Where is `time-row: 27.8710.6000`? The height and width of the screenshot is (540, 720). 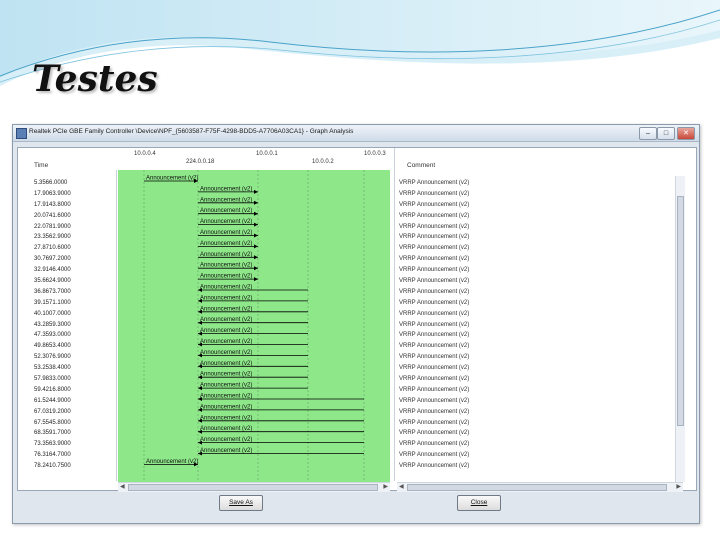 time-row: 27.8710.6000 is located at coordinates (74, 248).